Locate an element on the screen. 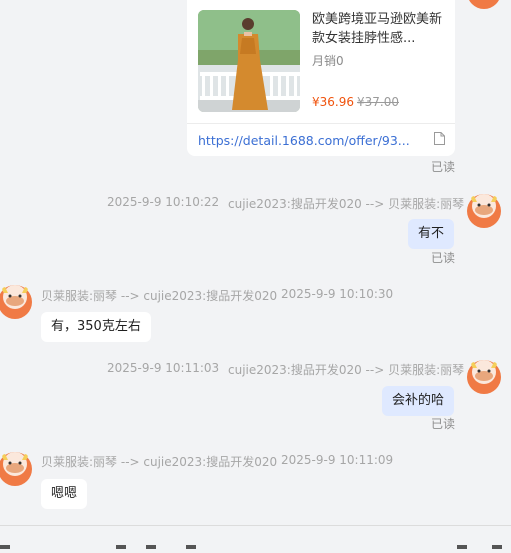 This screenshot has width=511, height=553. card-divider is located at coordinates (321, 123).